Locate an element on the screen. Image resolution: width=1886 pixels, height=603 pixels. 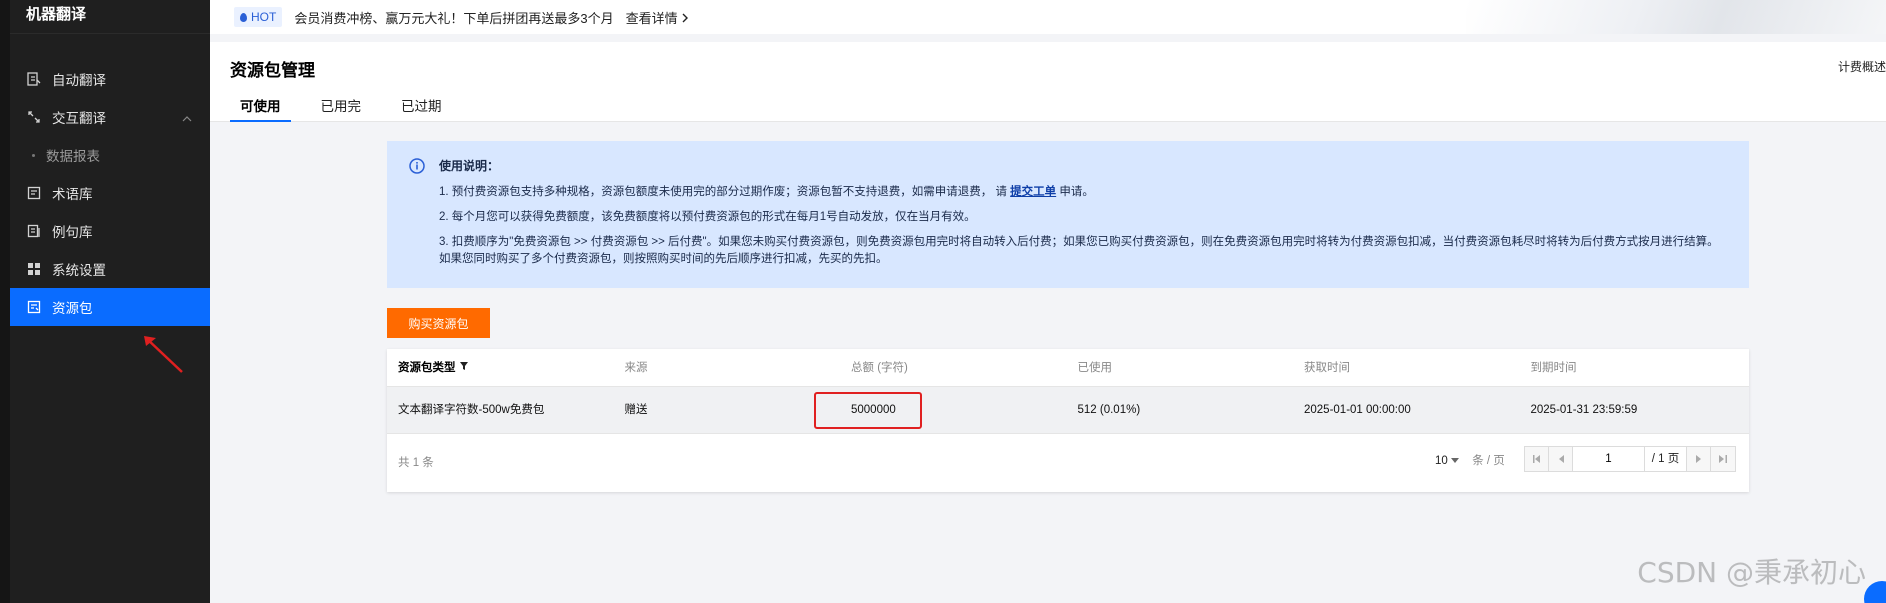
flame-icon is located at coordinates (243, 17).